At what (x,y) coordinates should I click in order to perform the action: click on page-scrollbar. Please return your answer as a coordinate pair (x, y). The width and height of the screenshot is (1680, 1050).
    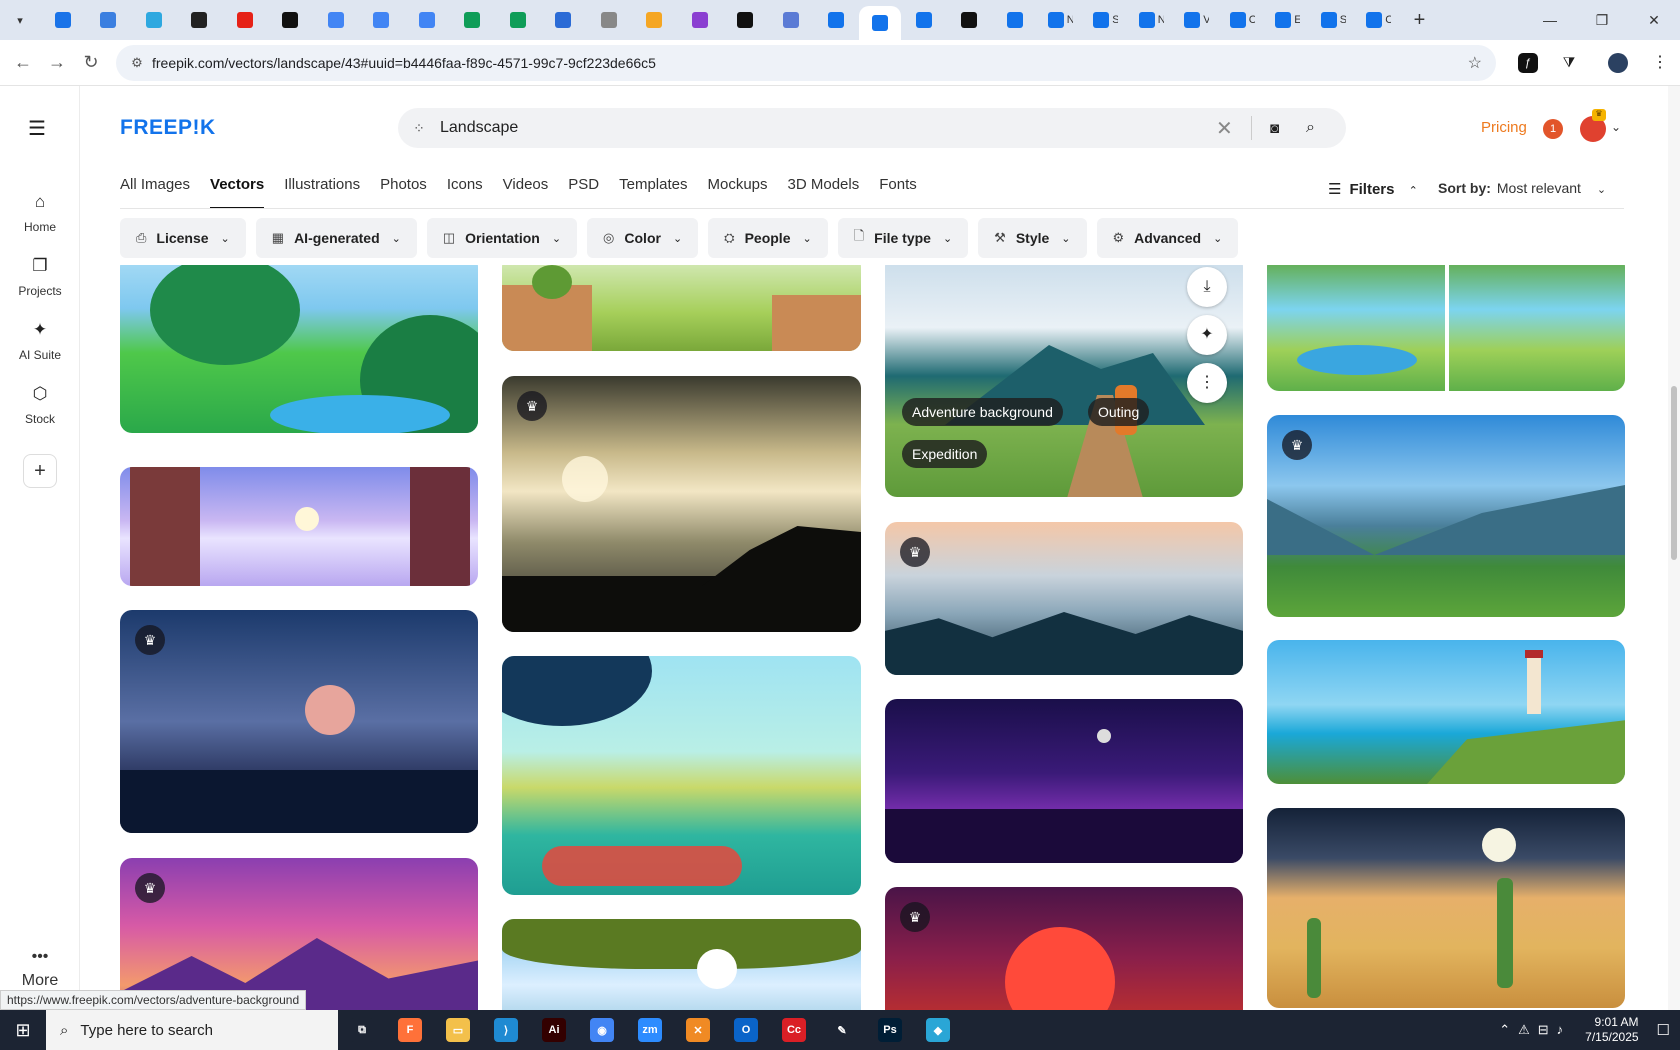
    Looking at the image, I should click on (1674, 548).